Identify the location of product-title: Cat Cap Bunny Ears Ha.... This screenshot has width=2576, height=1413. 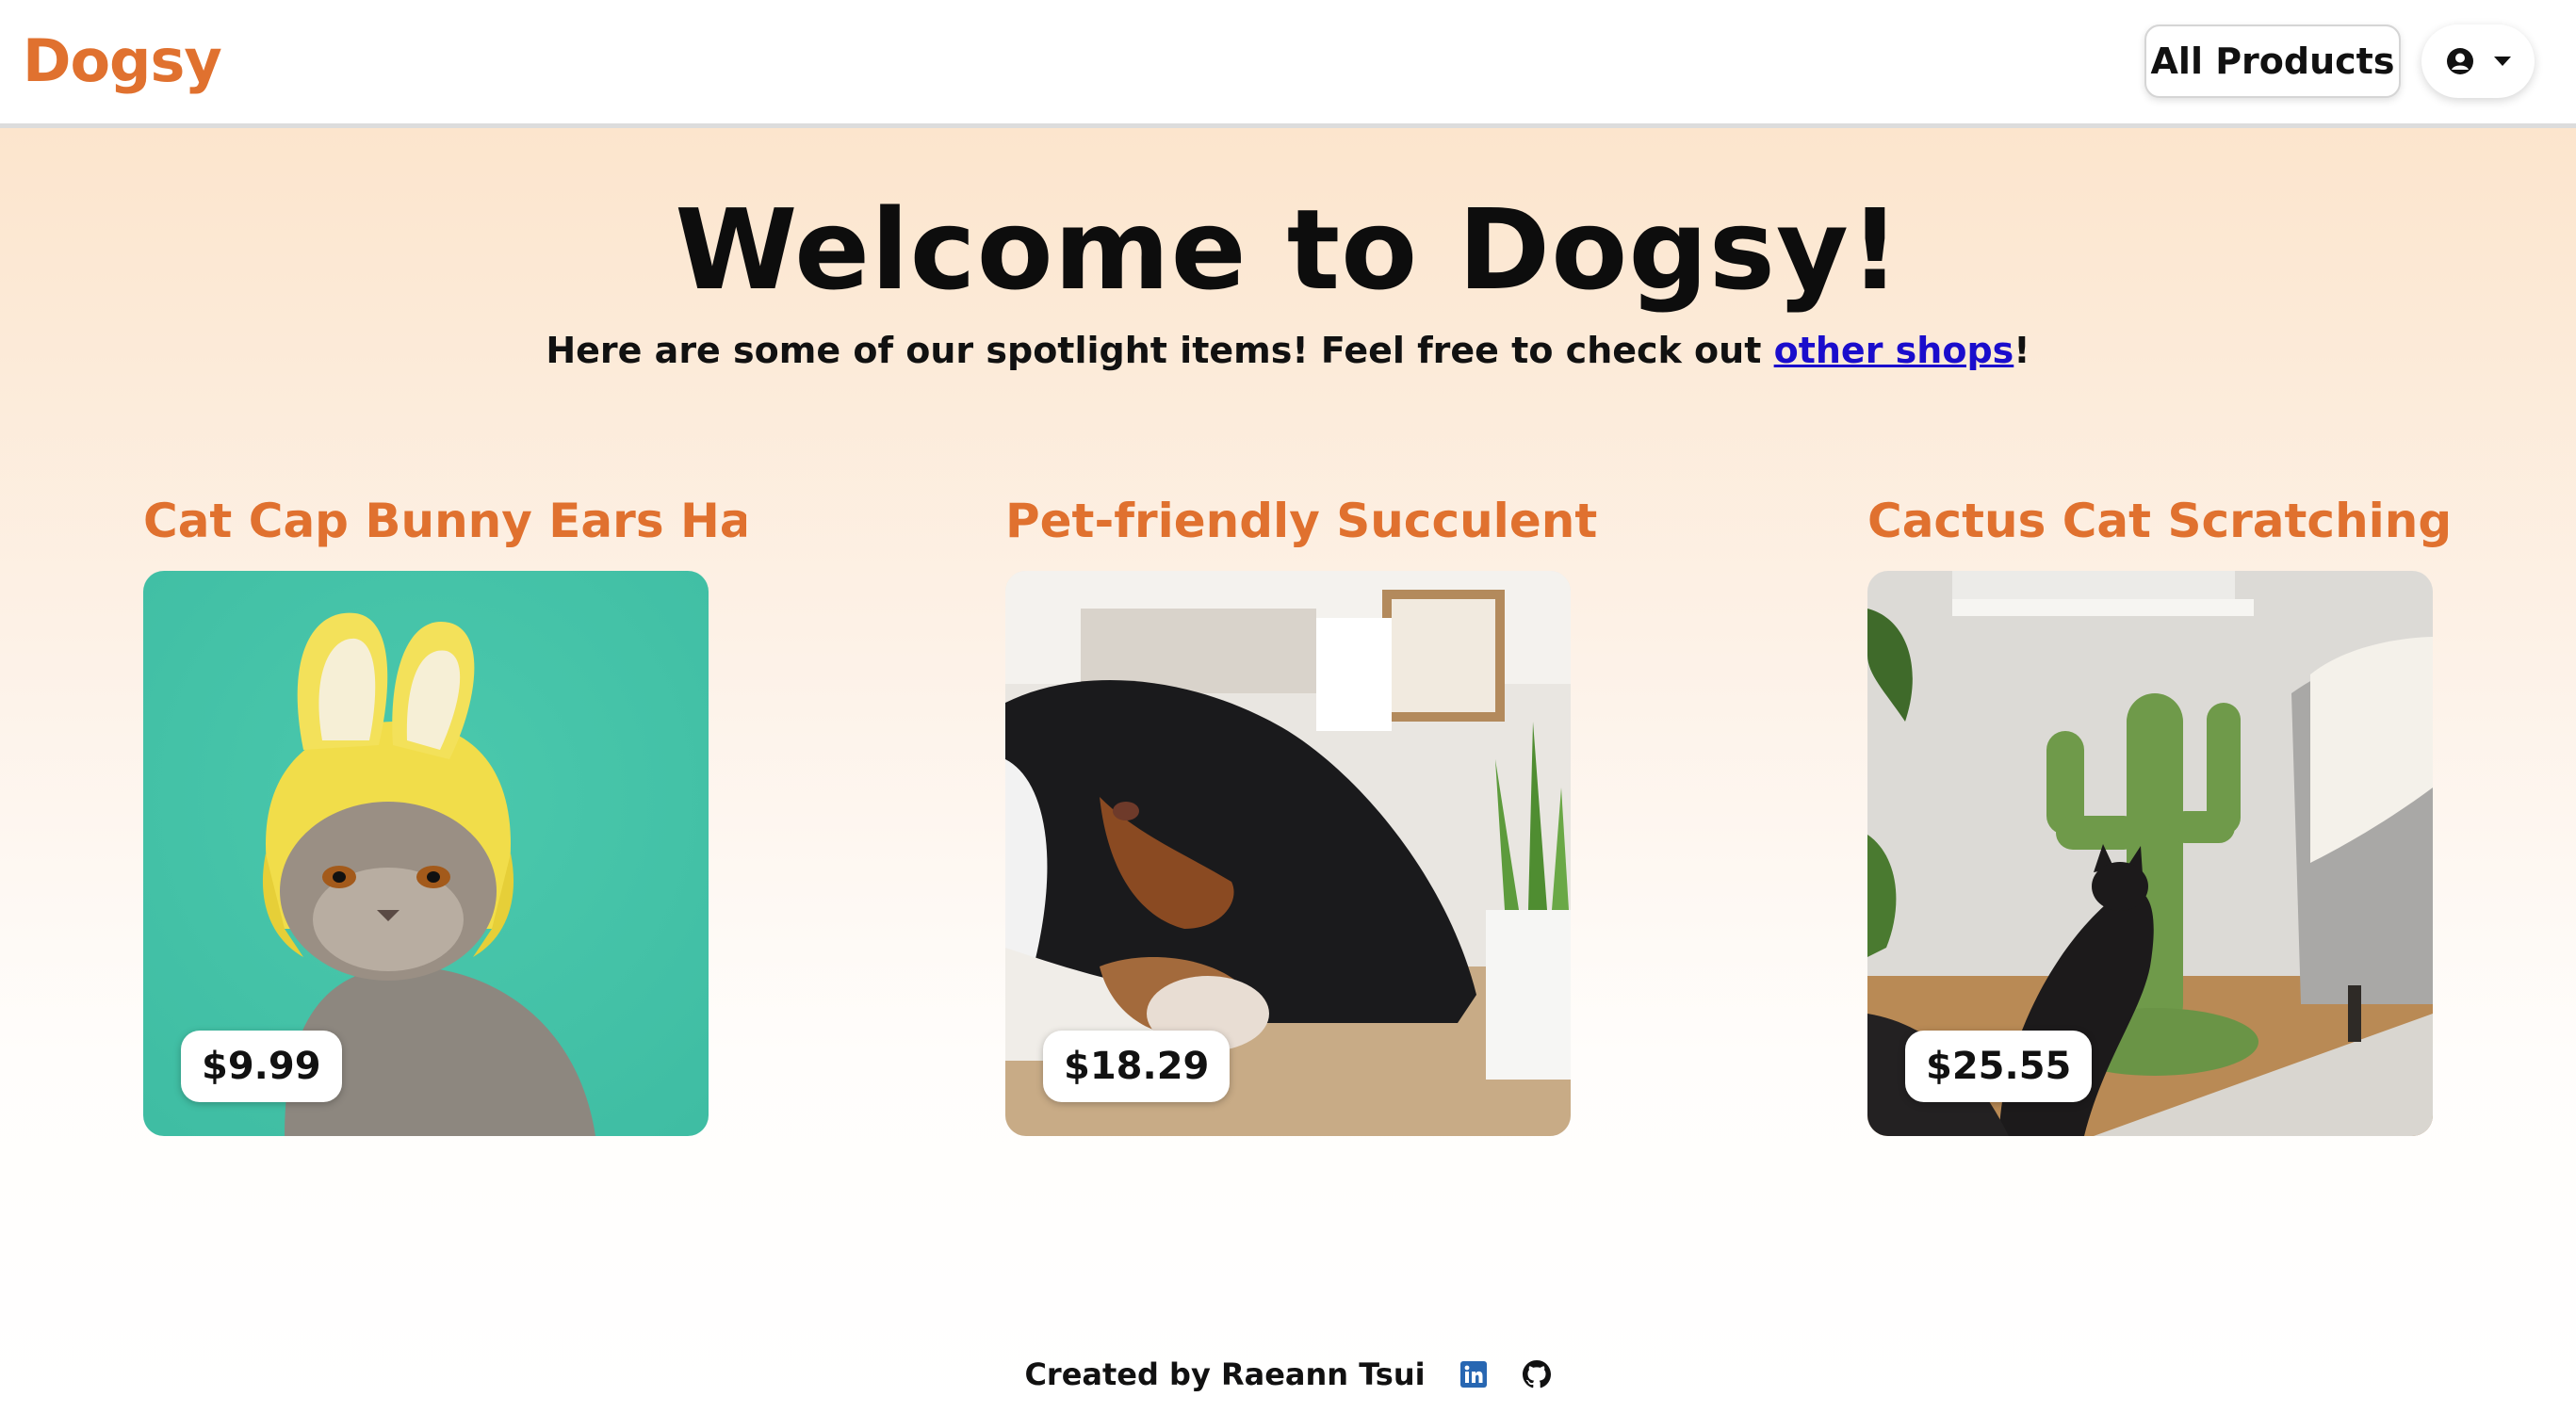
(444, 521).